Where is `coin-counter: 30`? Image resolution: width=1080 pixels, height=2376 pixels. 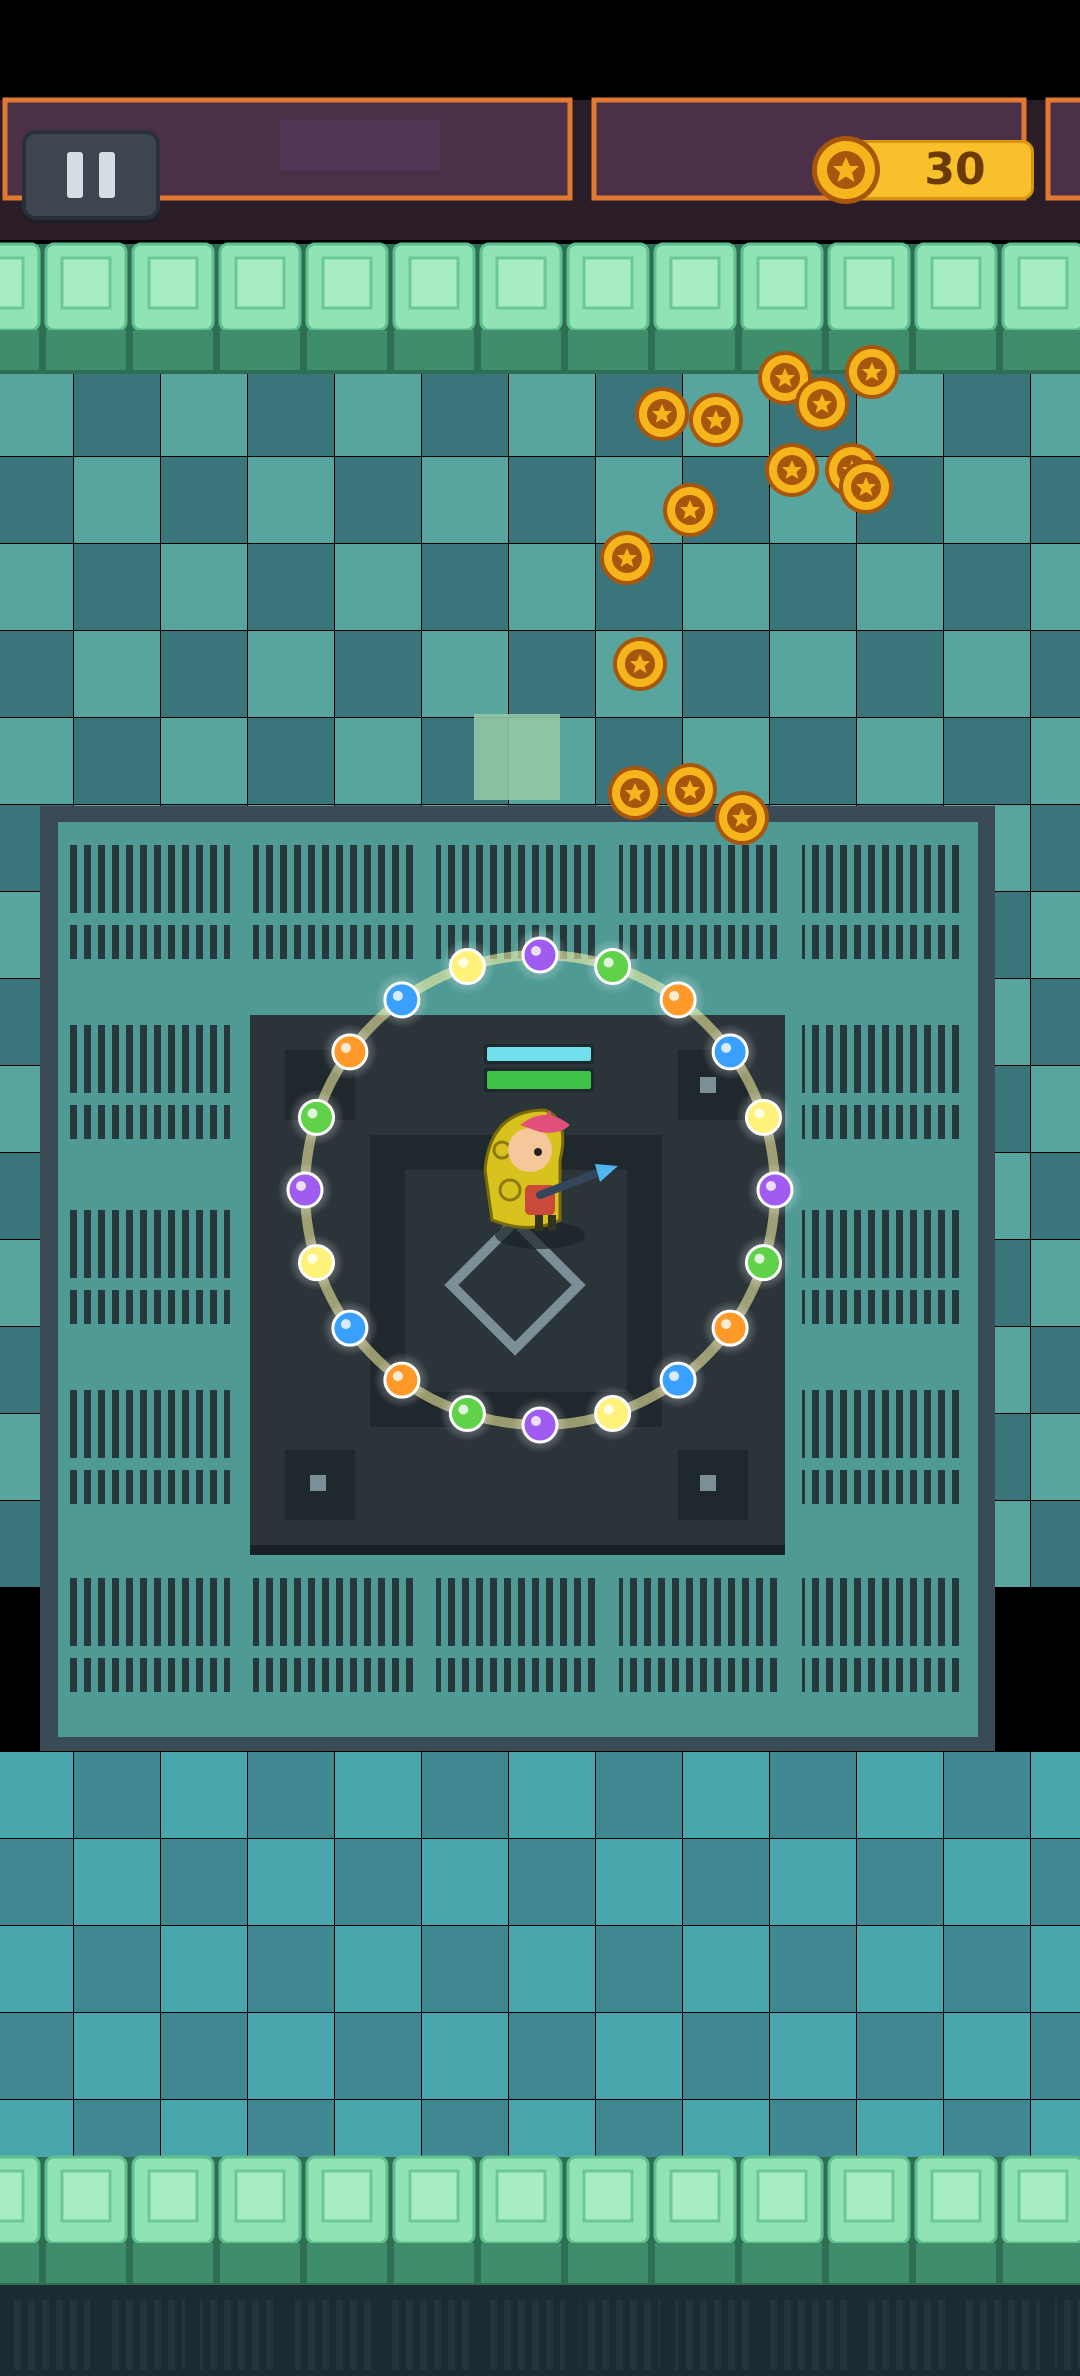 coin-counter: 30 is located at coordinates (923, 170).